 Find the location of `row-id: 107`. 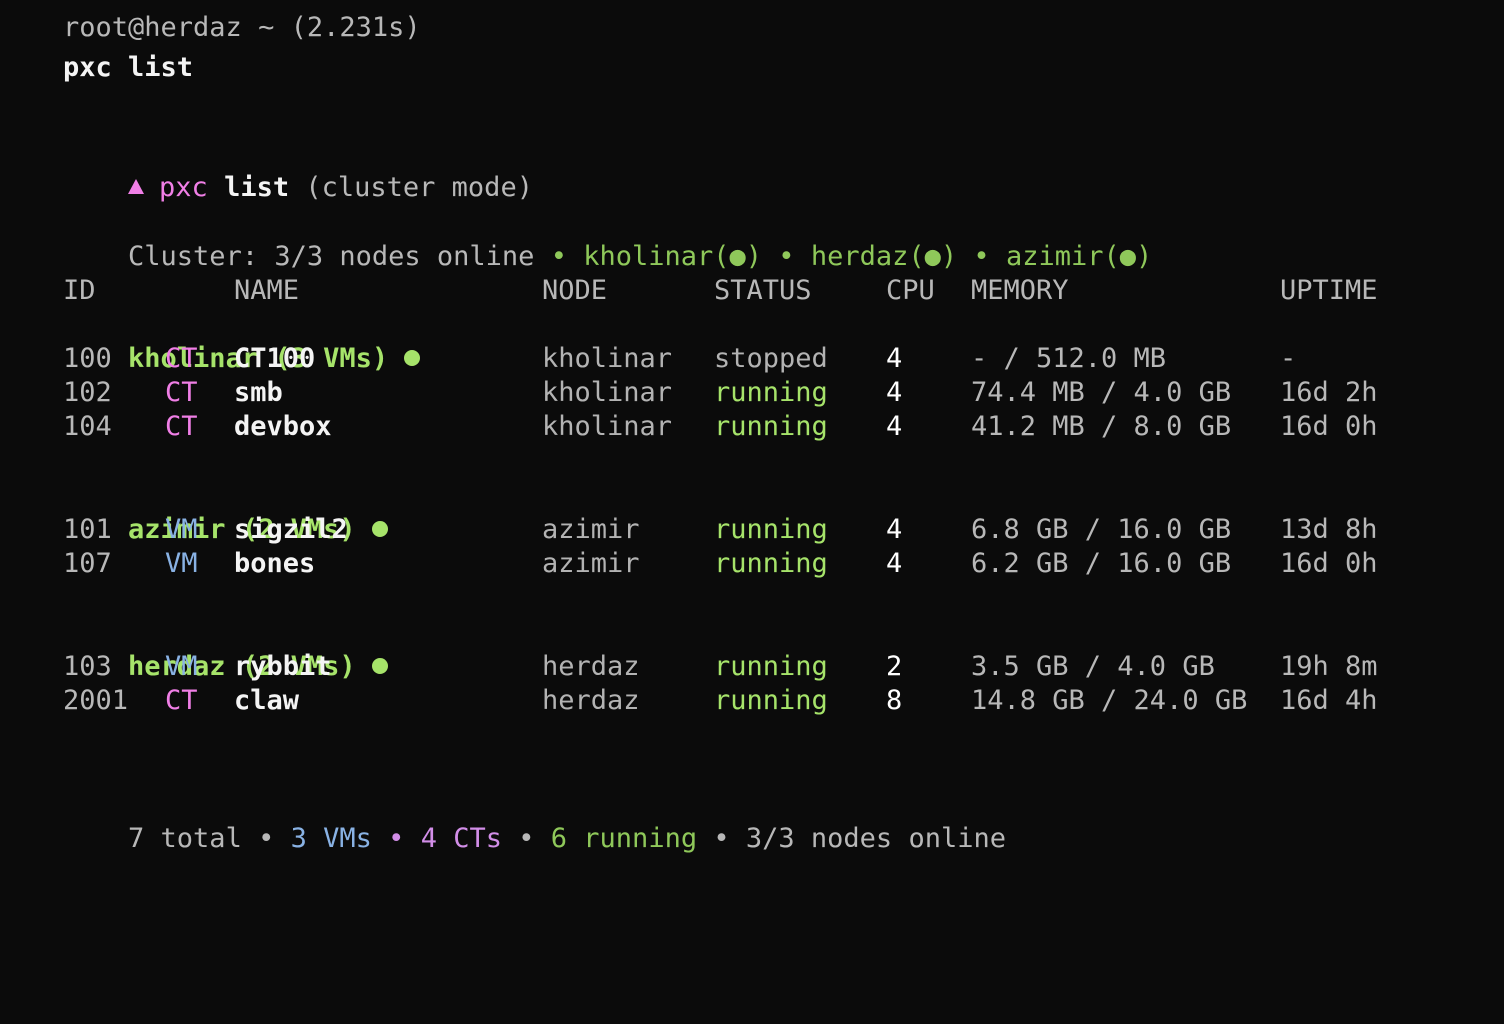

row-id: 107 is located at coordinates (87, 563).